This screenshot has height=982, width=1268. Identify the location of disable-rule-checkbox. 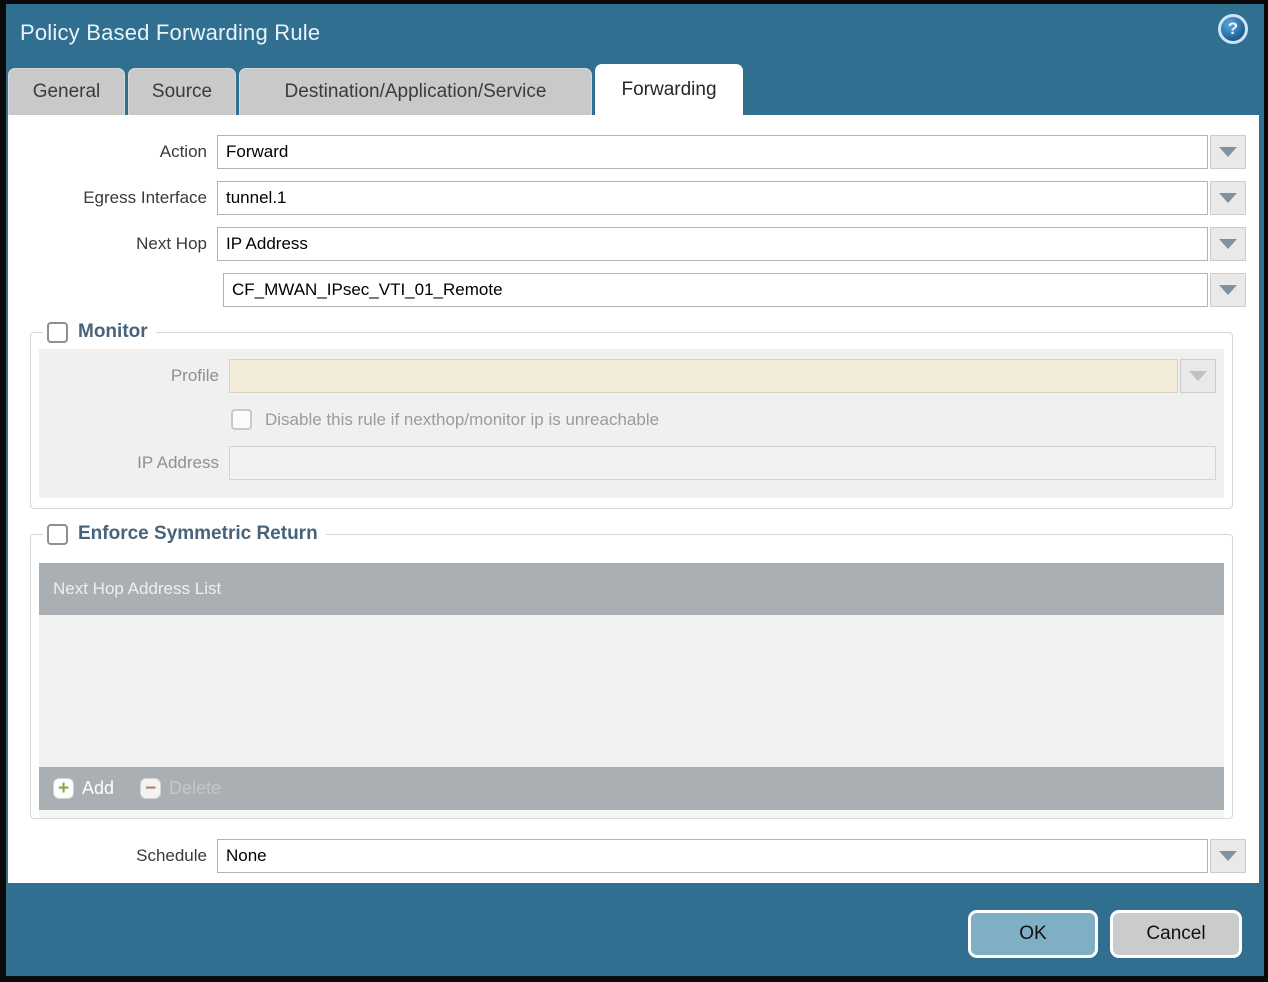
(241, 419).